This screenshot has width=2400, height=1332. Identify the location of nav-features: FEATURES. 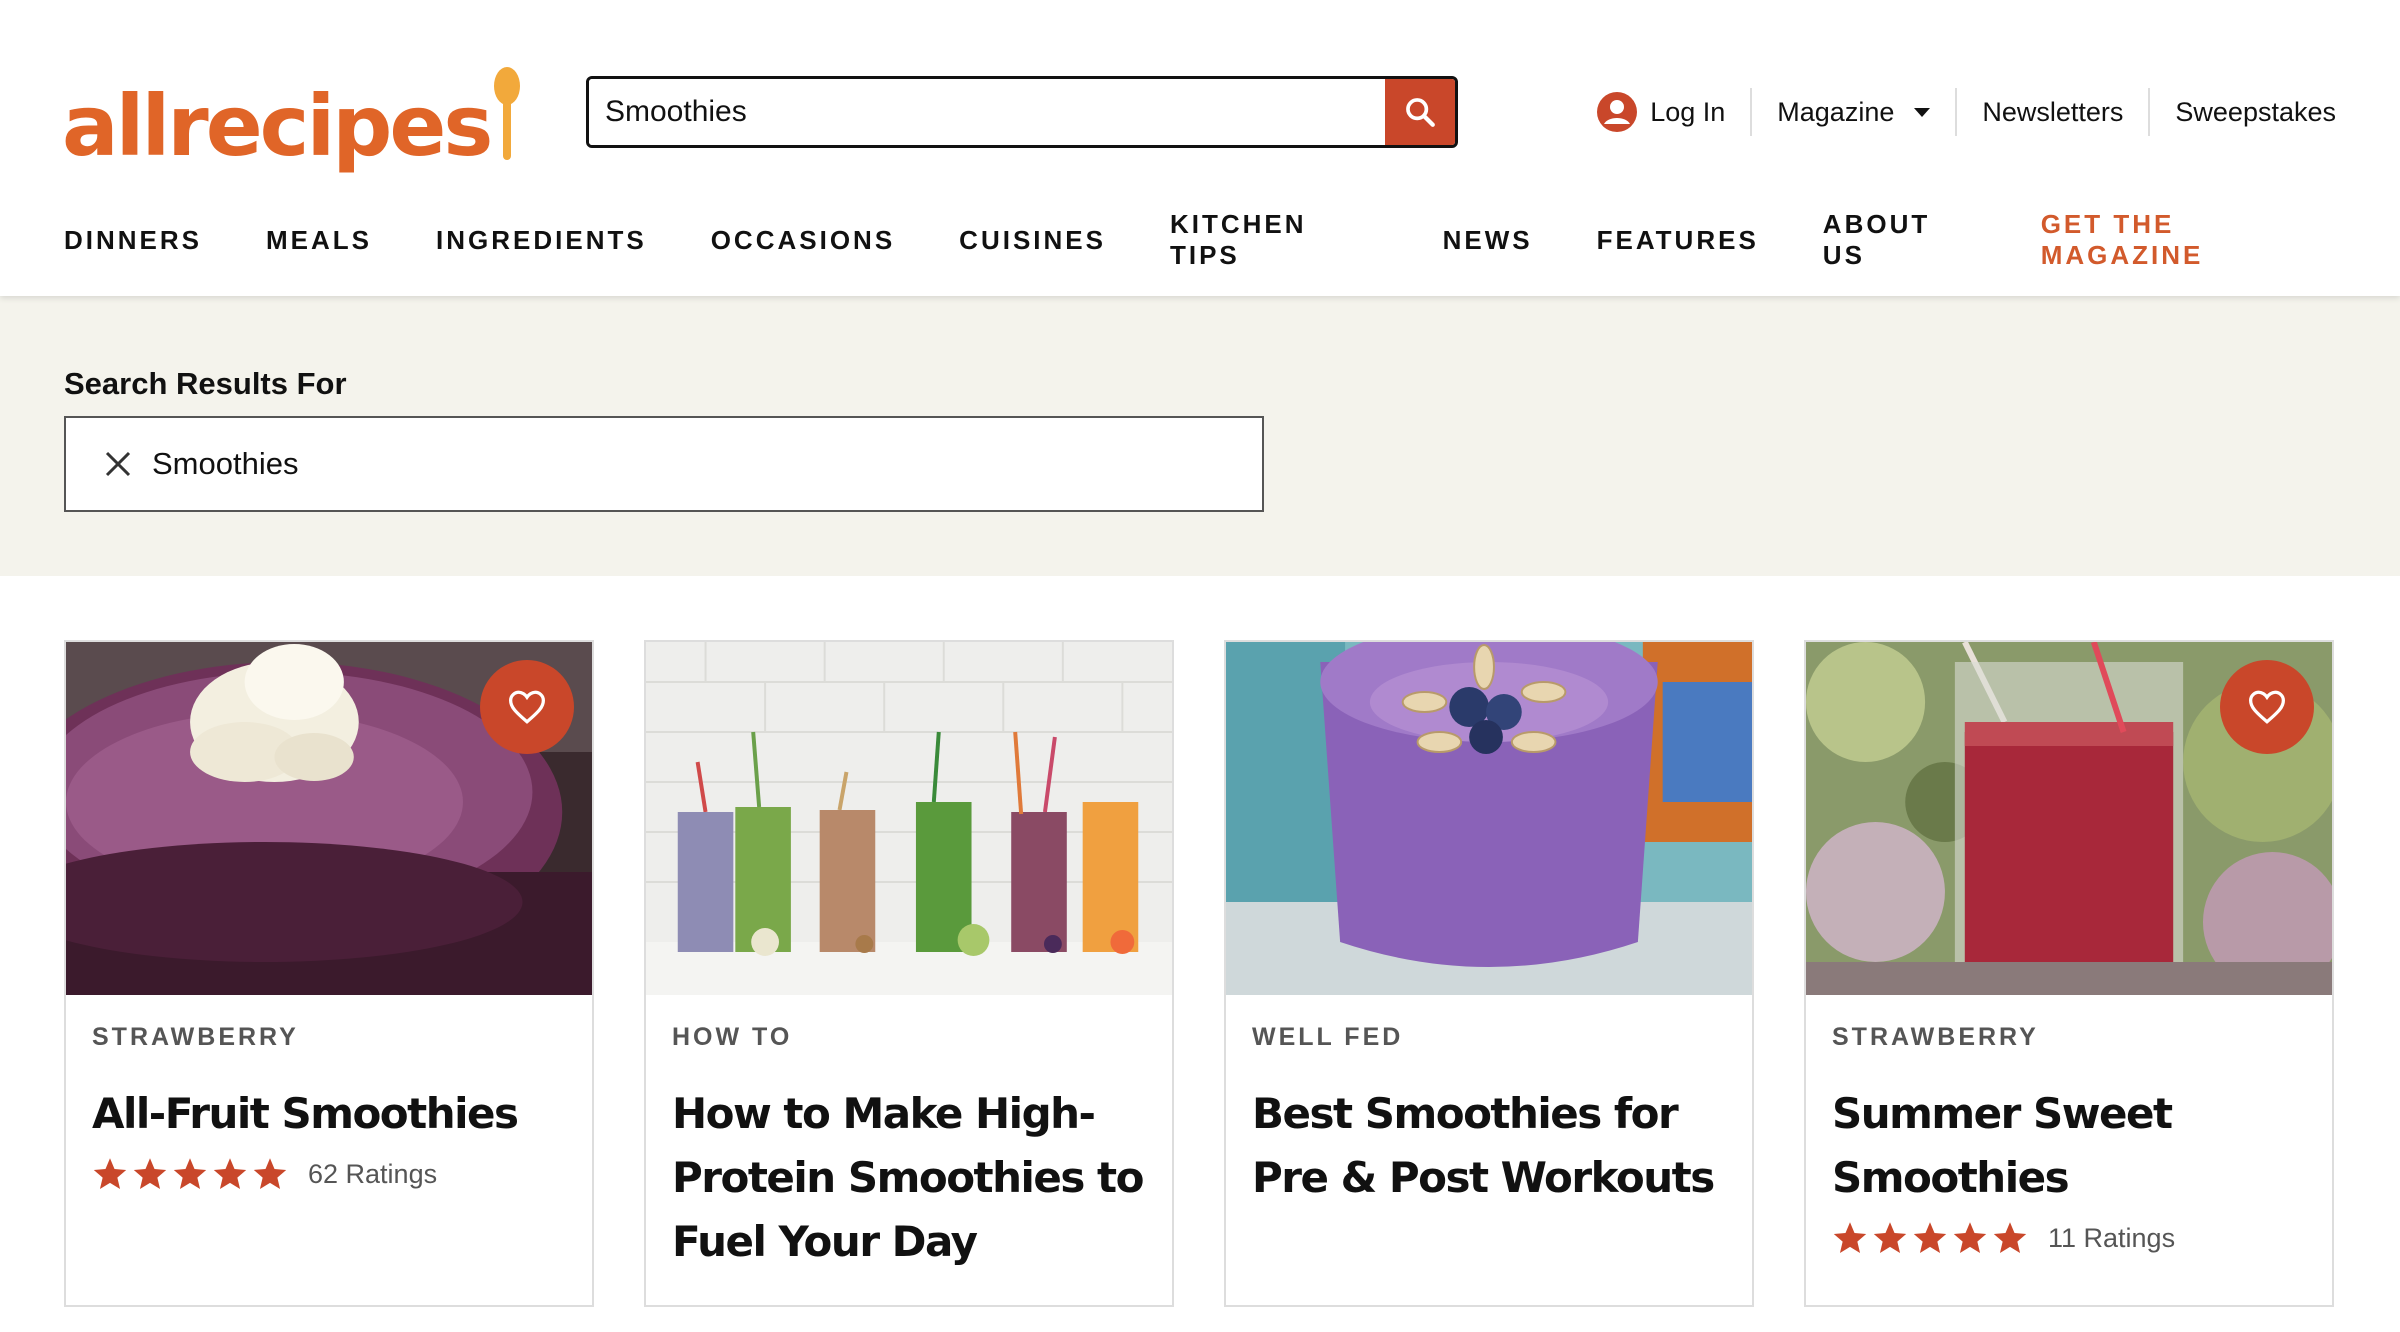
(1678, 240).